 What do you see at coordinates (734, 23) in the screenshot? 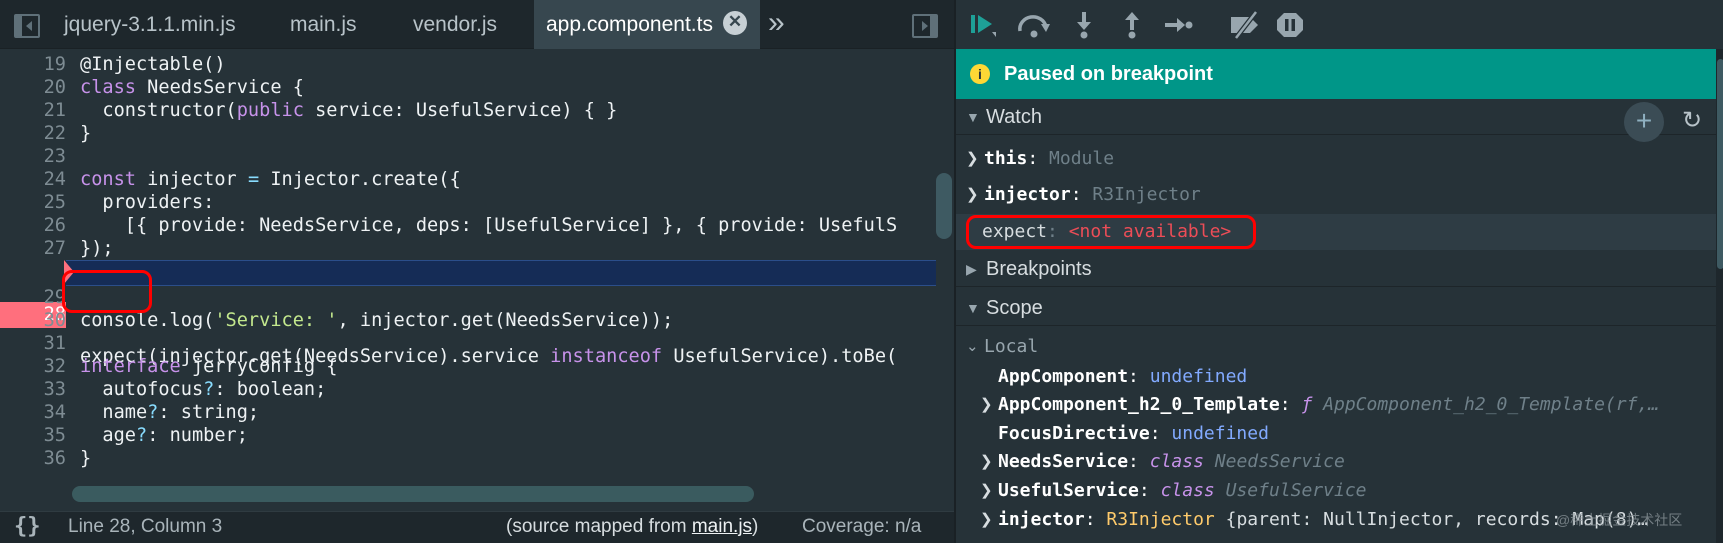
I see `close-tab-icon: ✕` at bounding box center [734, 23].